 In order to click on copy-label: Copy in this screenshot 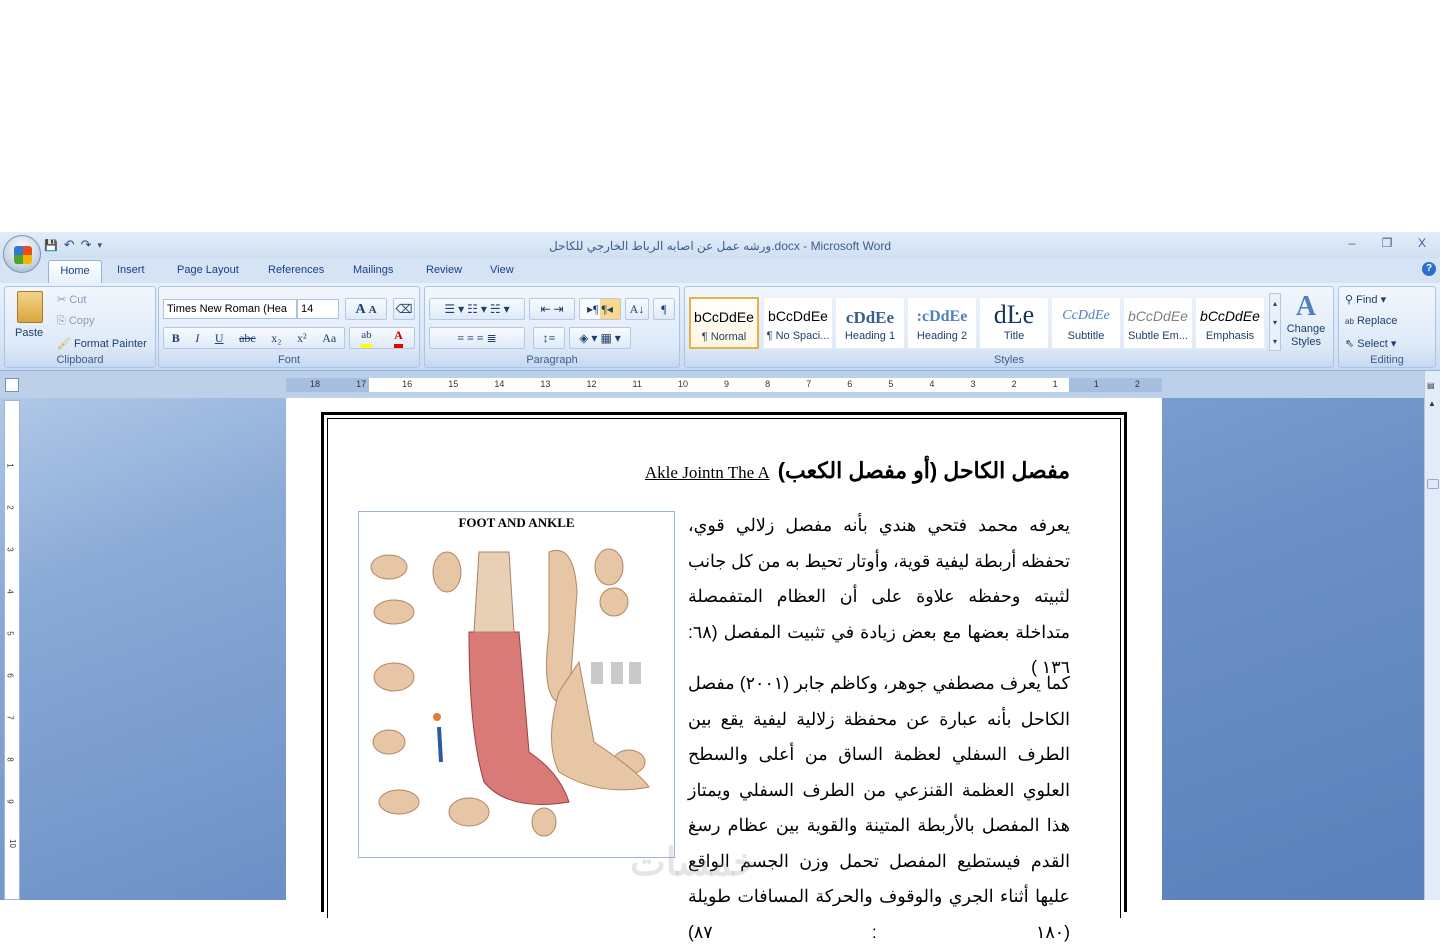, I will do `click(81, 321)`.